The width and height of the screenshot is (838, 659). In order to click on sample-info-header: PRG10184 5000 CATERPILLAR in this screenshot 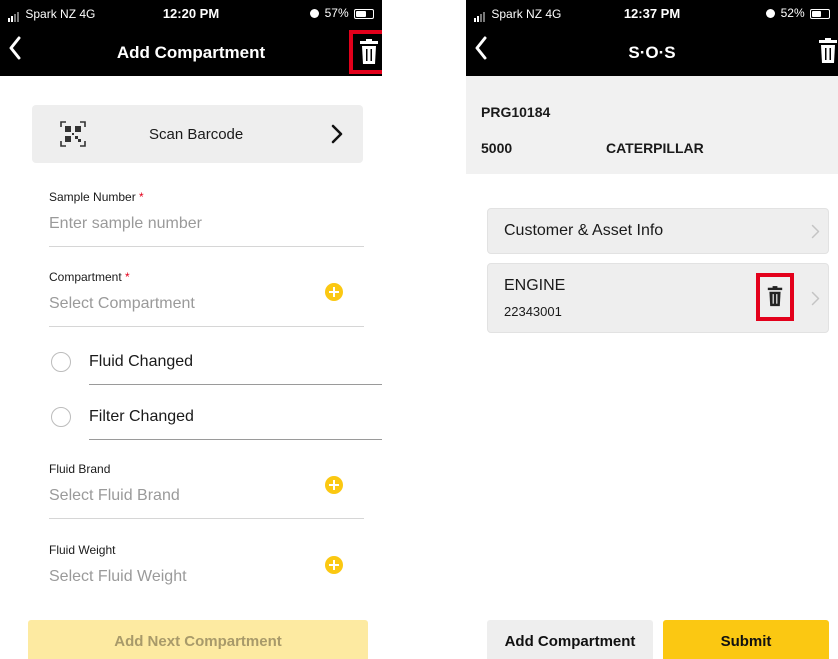, I will do `click(652, 125)`.